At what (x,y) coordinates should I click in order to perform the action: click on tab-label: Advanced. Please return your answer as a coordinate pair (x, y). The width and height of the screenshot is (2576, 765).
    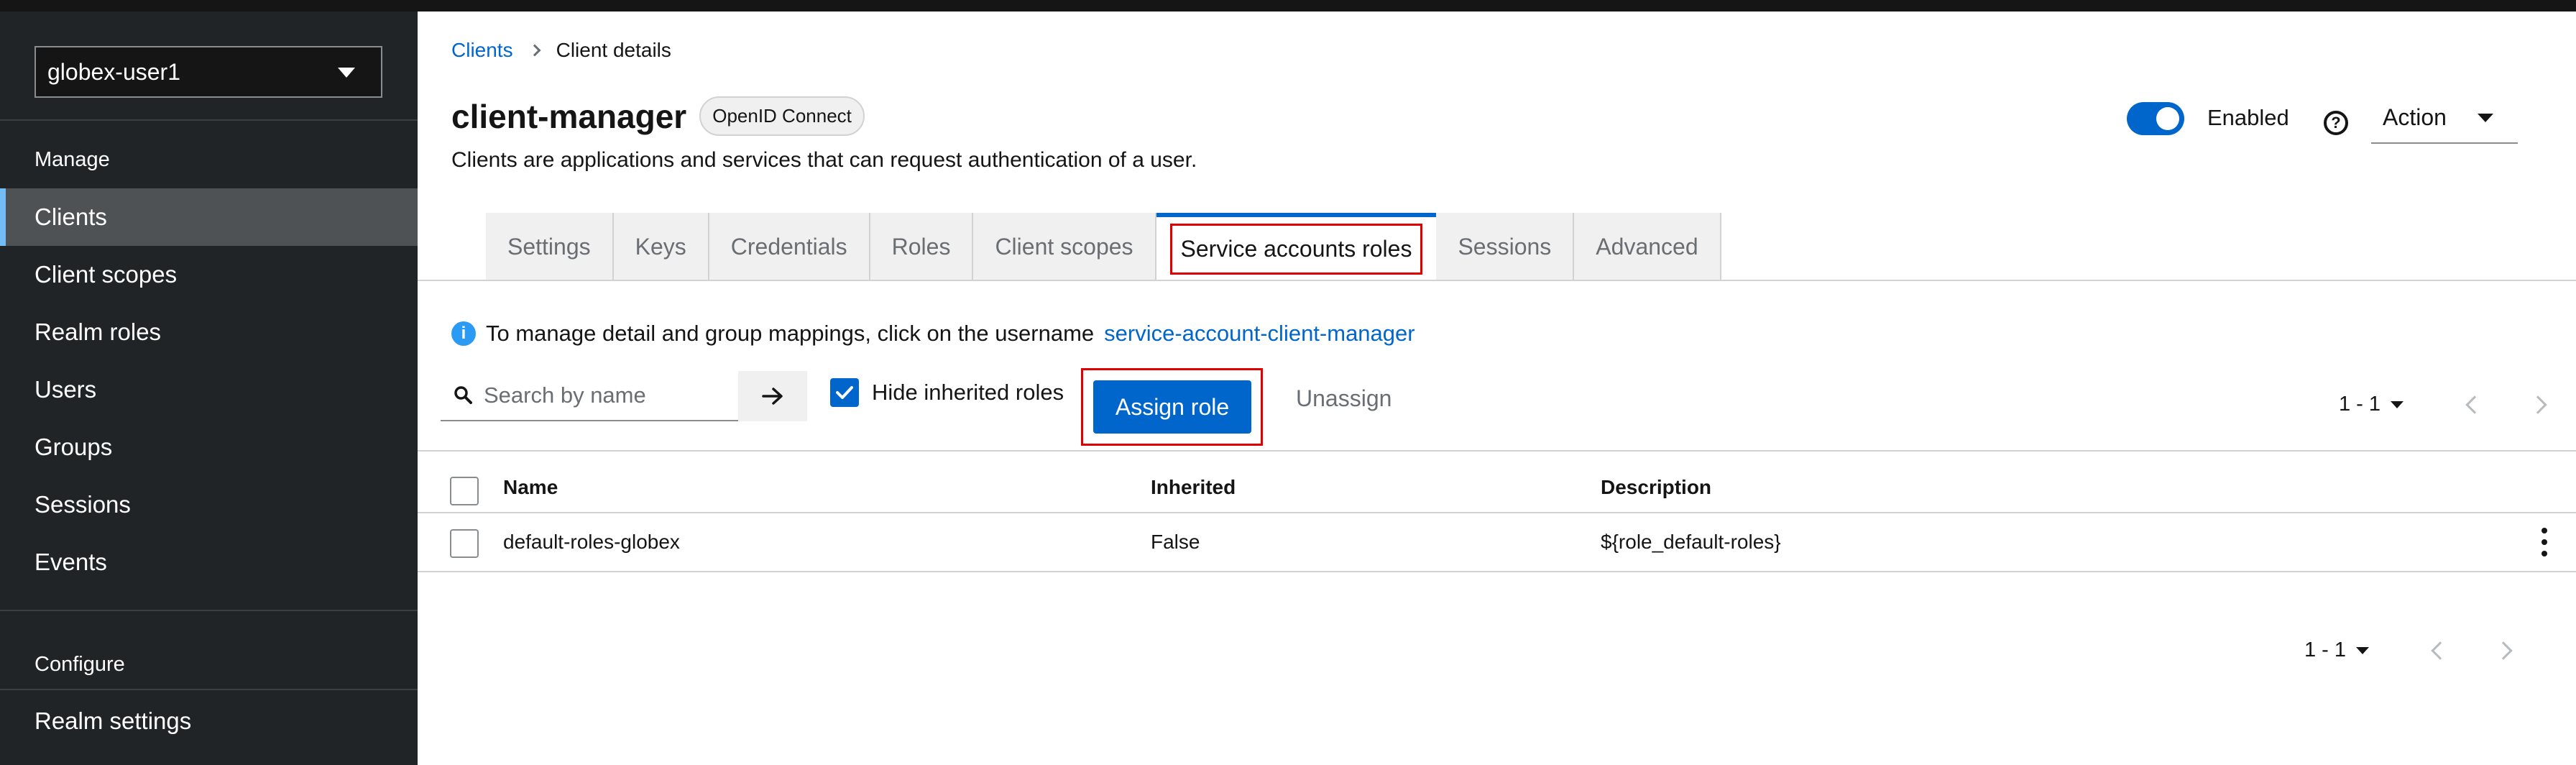
    Looking at the image, I should click on (1647, 246).